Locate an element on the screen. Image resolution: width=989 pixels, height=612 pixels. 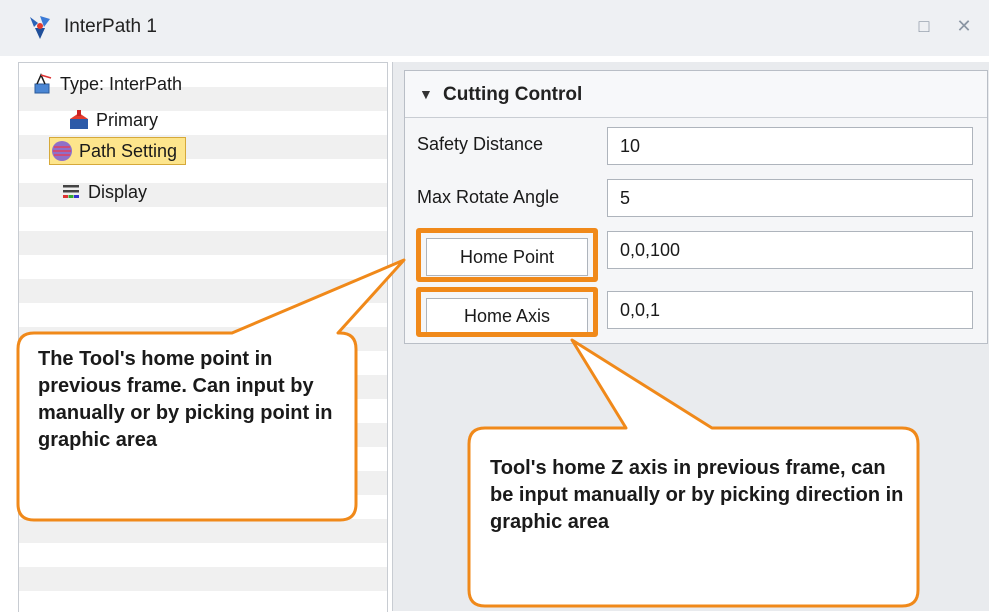
home-axis-input is located at coordinates (790, 310).